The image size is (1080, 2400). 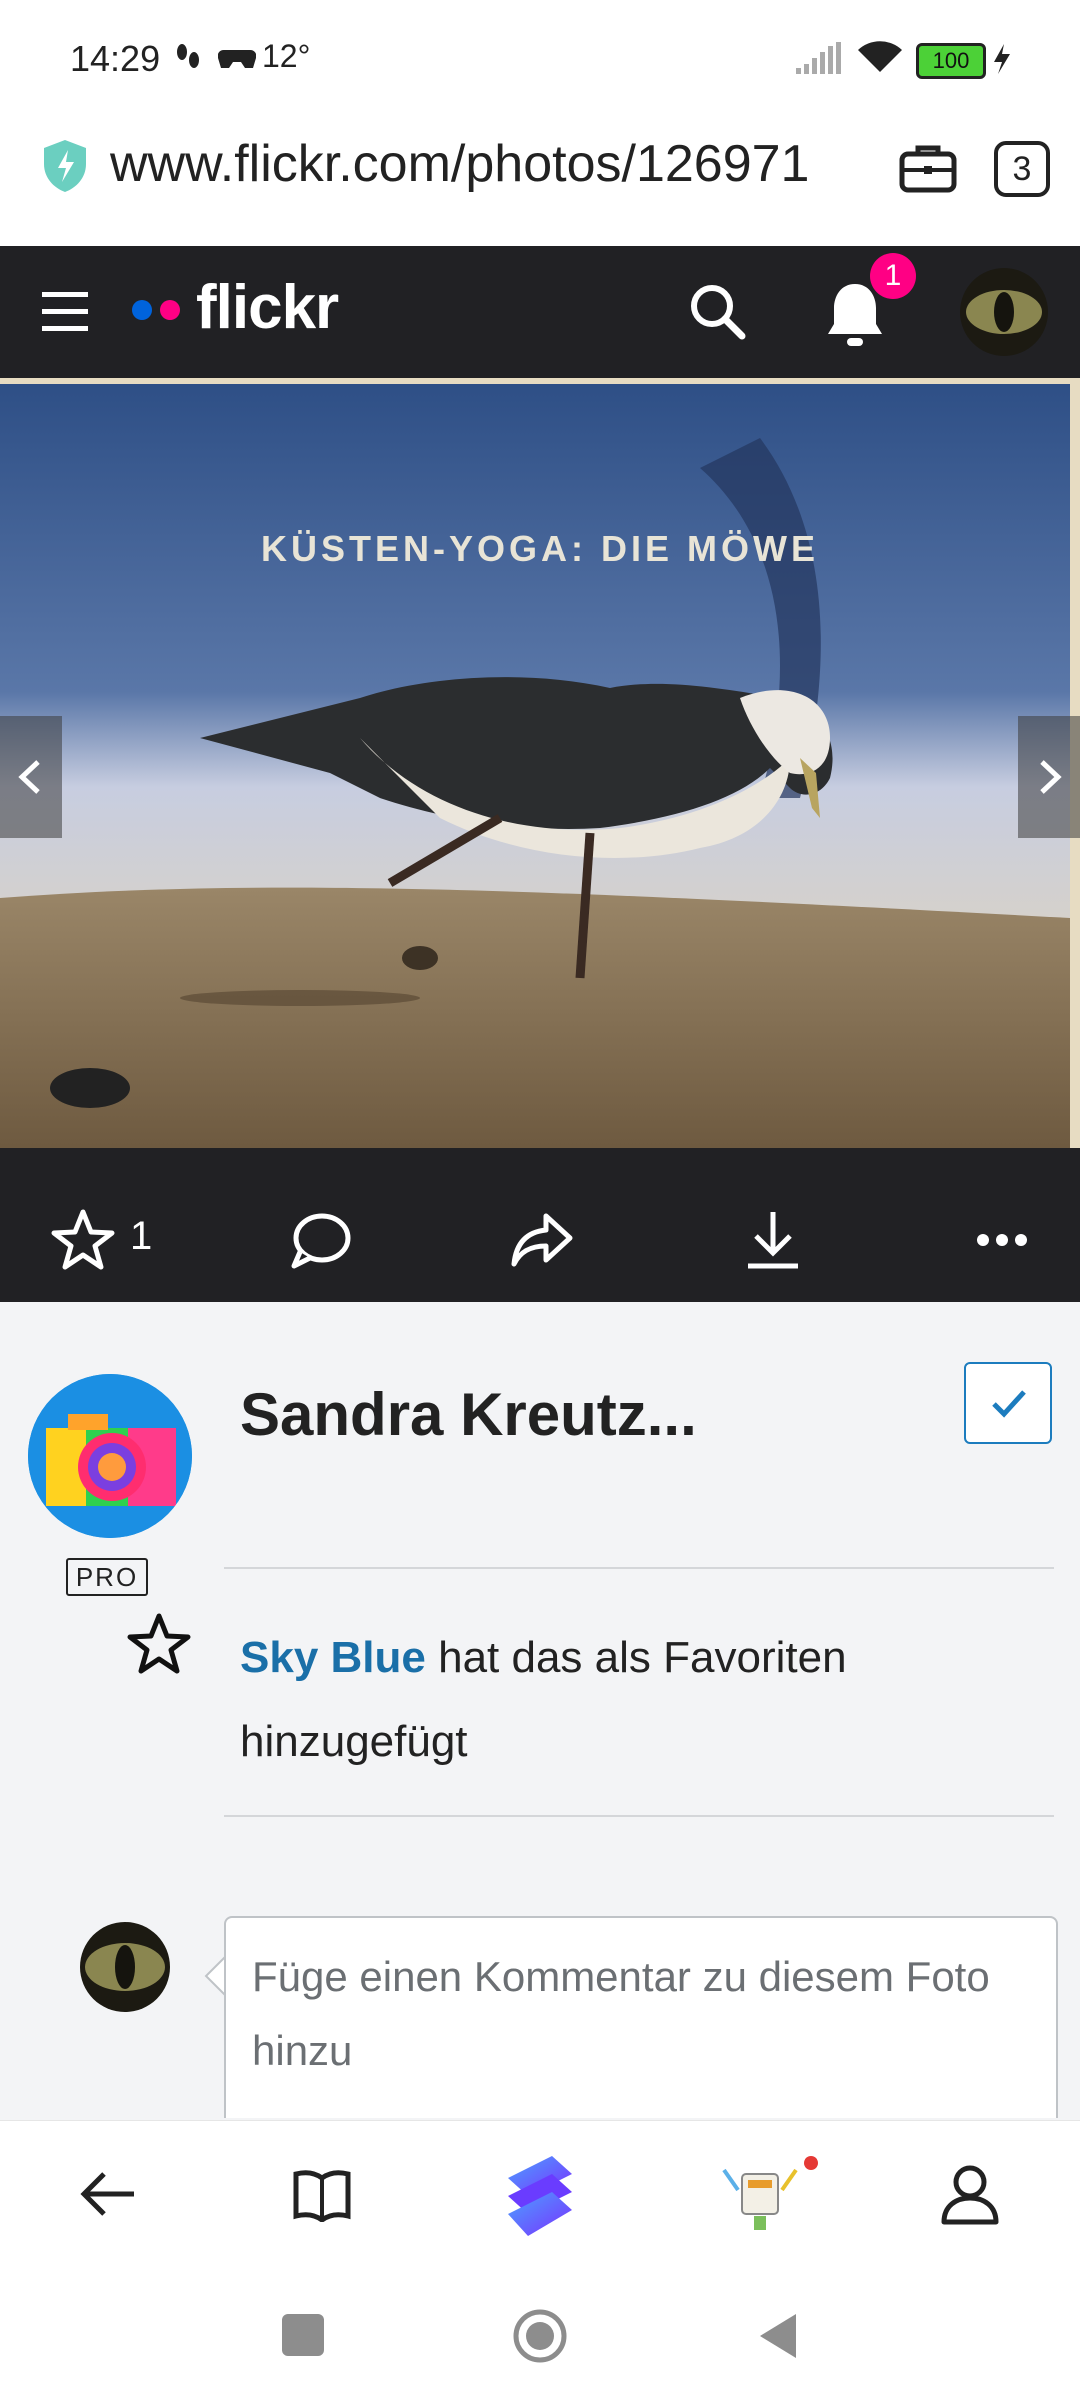 I want to click on follow-button, so click(x=1008, y=1403).